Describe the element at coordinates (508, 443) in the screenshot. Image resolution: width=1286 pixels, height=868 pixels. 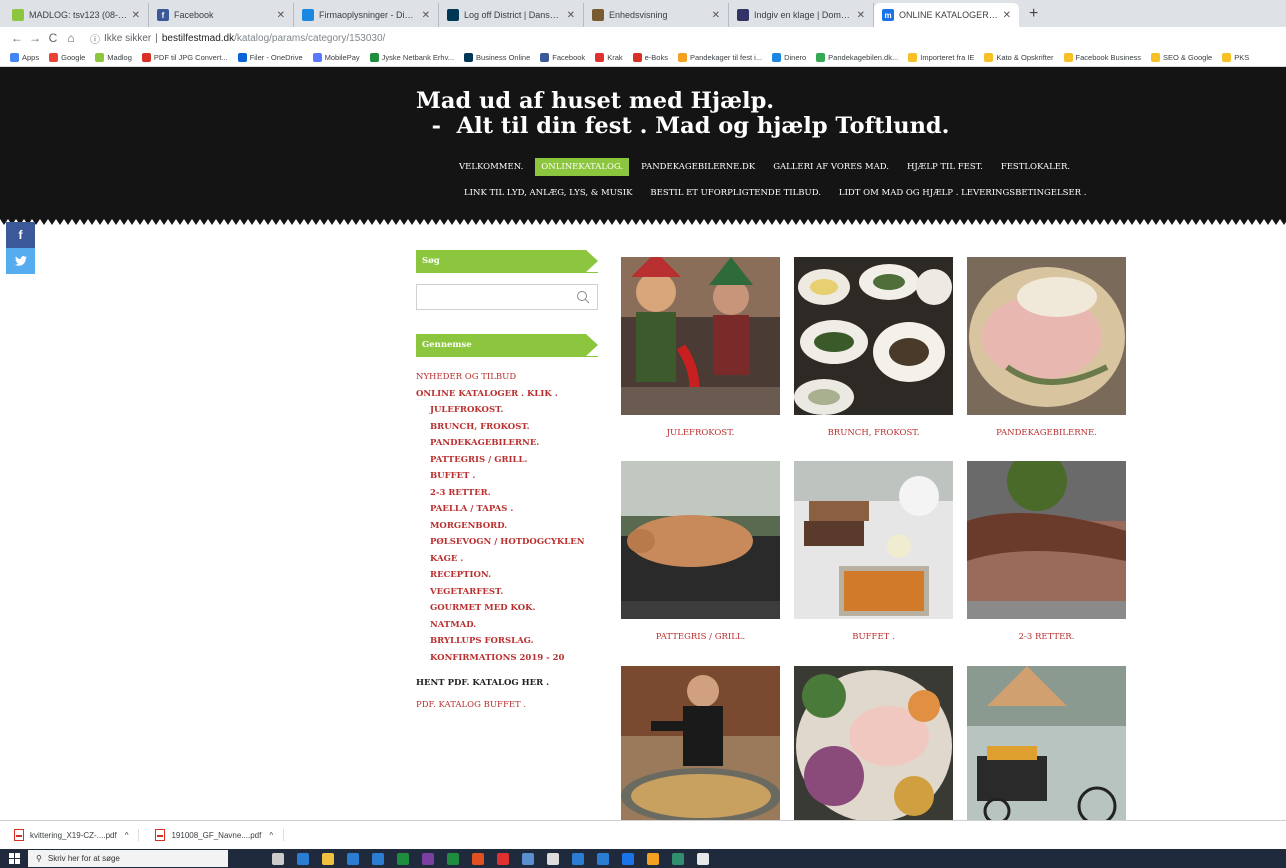
I see `category-link: PANDEKAGEBILERNE.` at that location.